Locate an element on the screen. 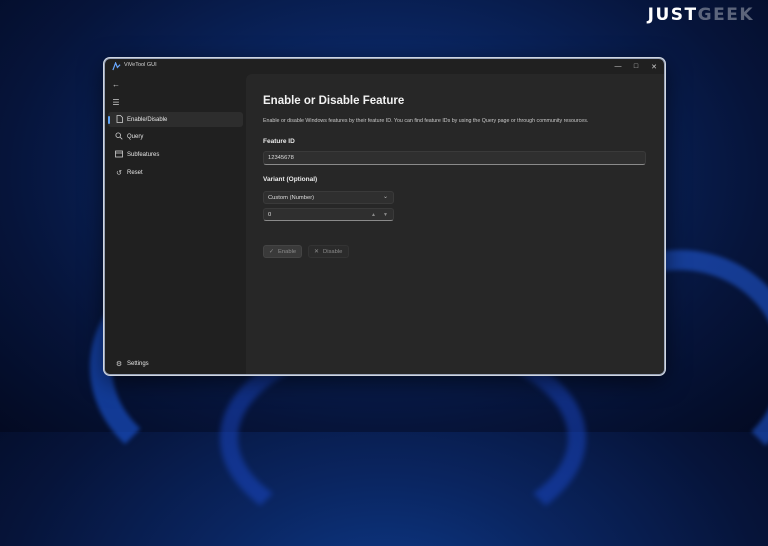 Image resolution: width=768 pixels, height=546 pixels. decrement-button: ▼ is located at coordinates (385, 214).